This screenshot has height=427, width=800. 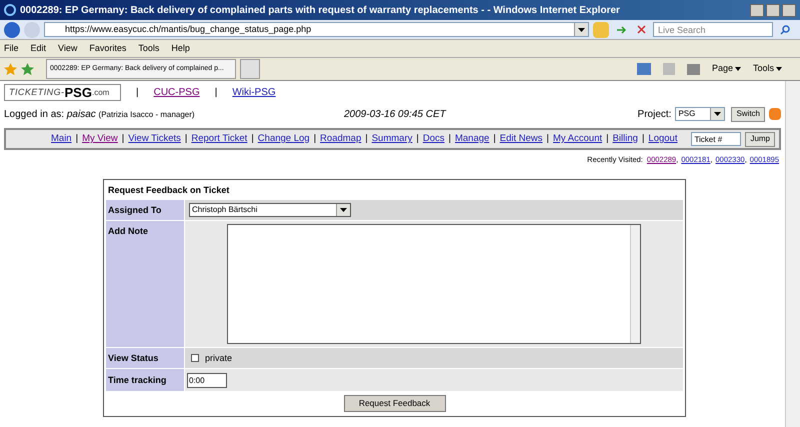 What do you see at coordinates (145, 358) in the screenshot?
I see `row-label: View Status` at bounding box center [145, 358].